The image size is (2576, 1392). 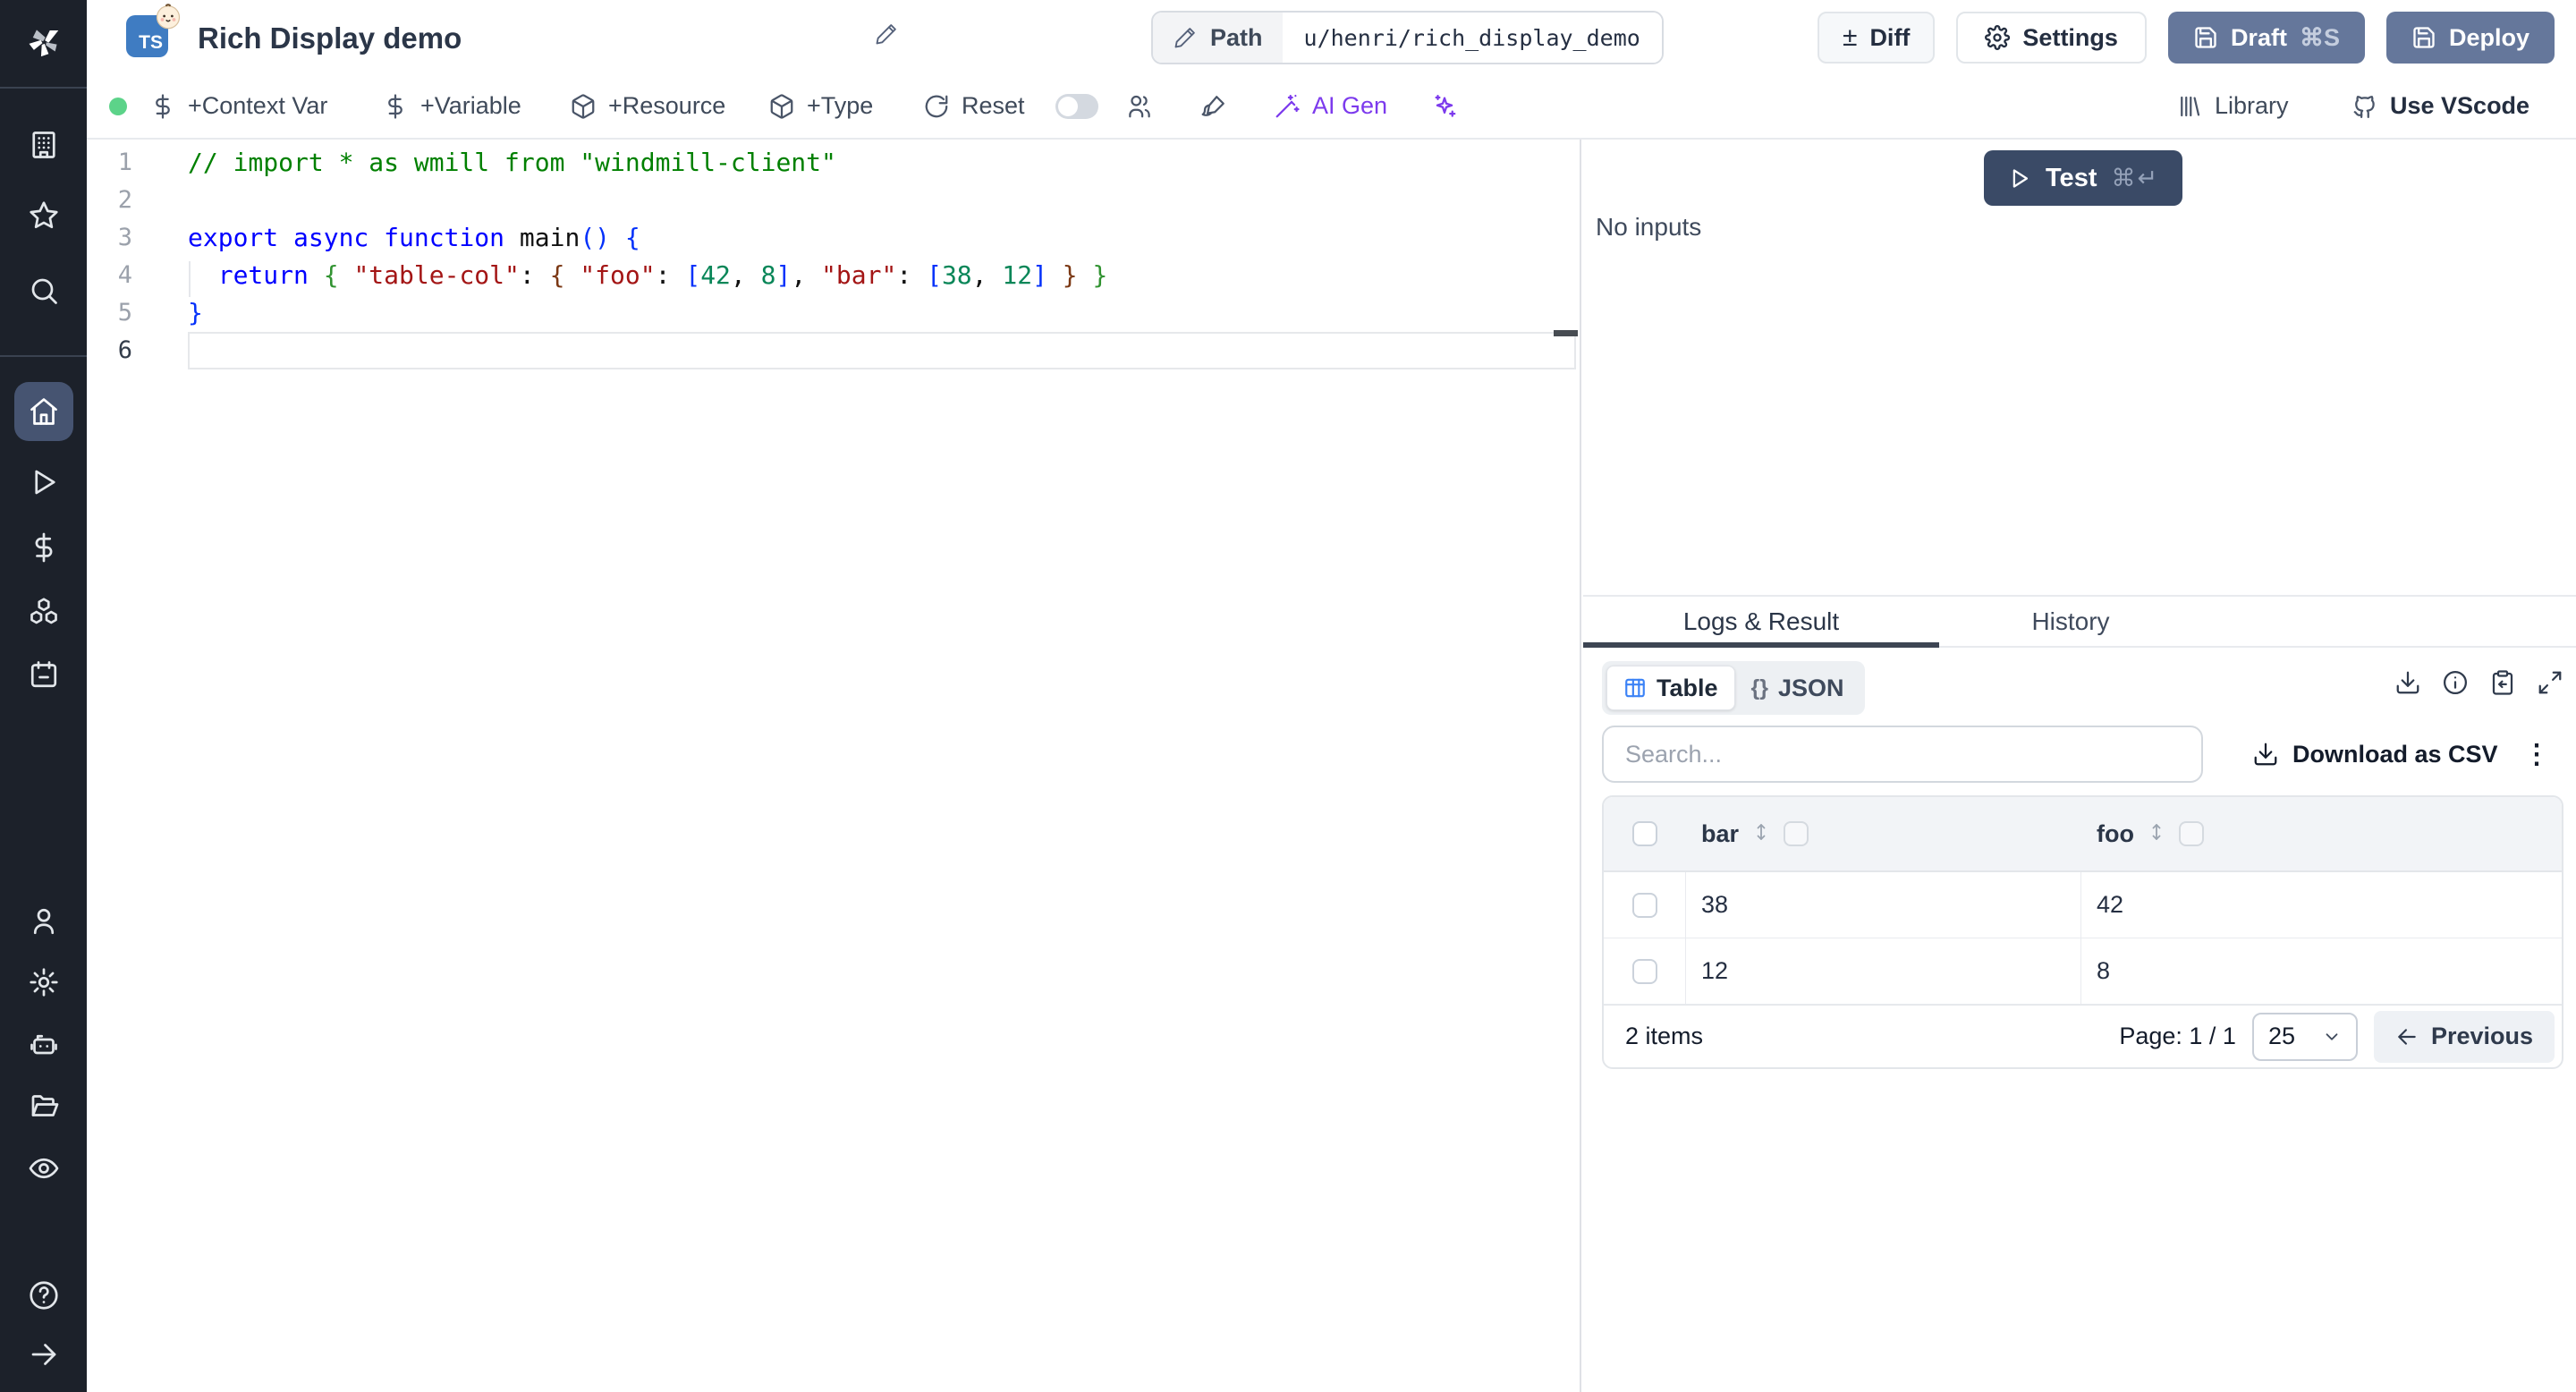 What do you see at coordinates (2440, 106) in the screenshot?
I see `use-vscode-button: Use VScode` at bounding box center [2440, 106].